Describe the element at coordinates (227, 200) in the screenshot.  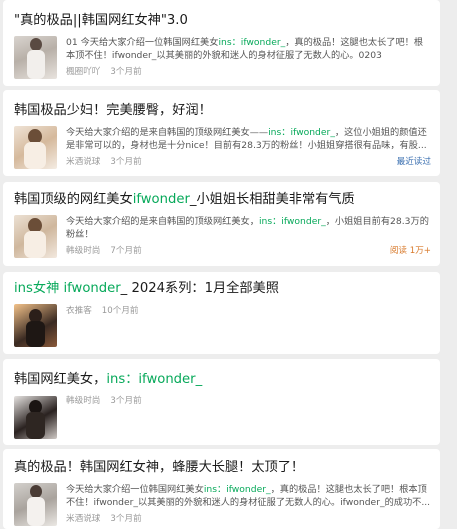
I see `article-title: 韩国顶级的网红美女ifwonder_小姐姐长相甜美非常有气质` at that location.